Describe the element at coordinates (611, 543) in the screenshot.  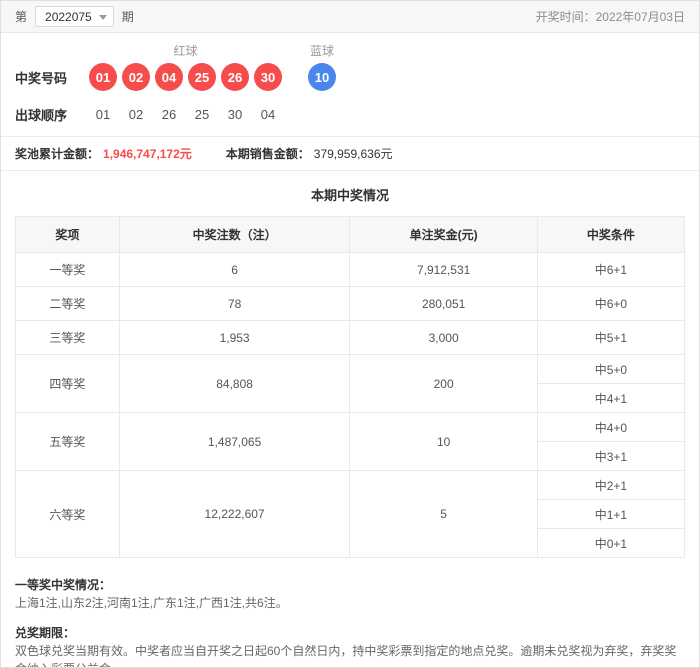
I see `condition-cell: 中0+1` at that location.